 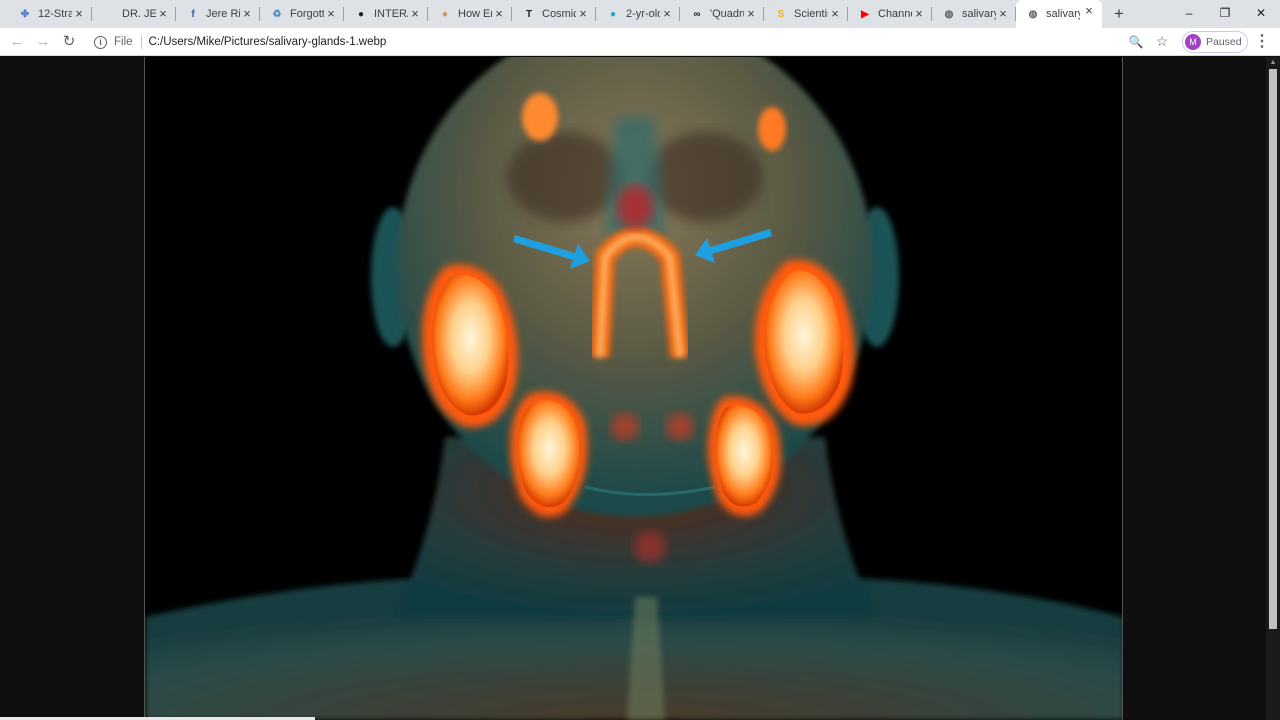 I want to click on minimize-button: –, so click(x=1189, y=13).